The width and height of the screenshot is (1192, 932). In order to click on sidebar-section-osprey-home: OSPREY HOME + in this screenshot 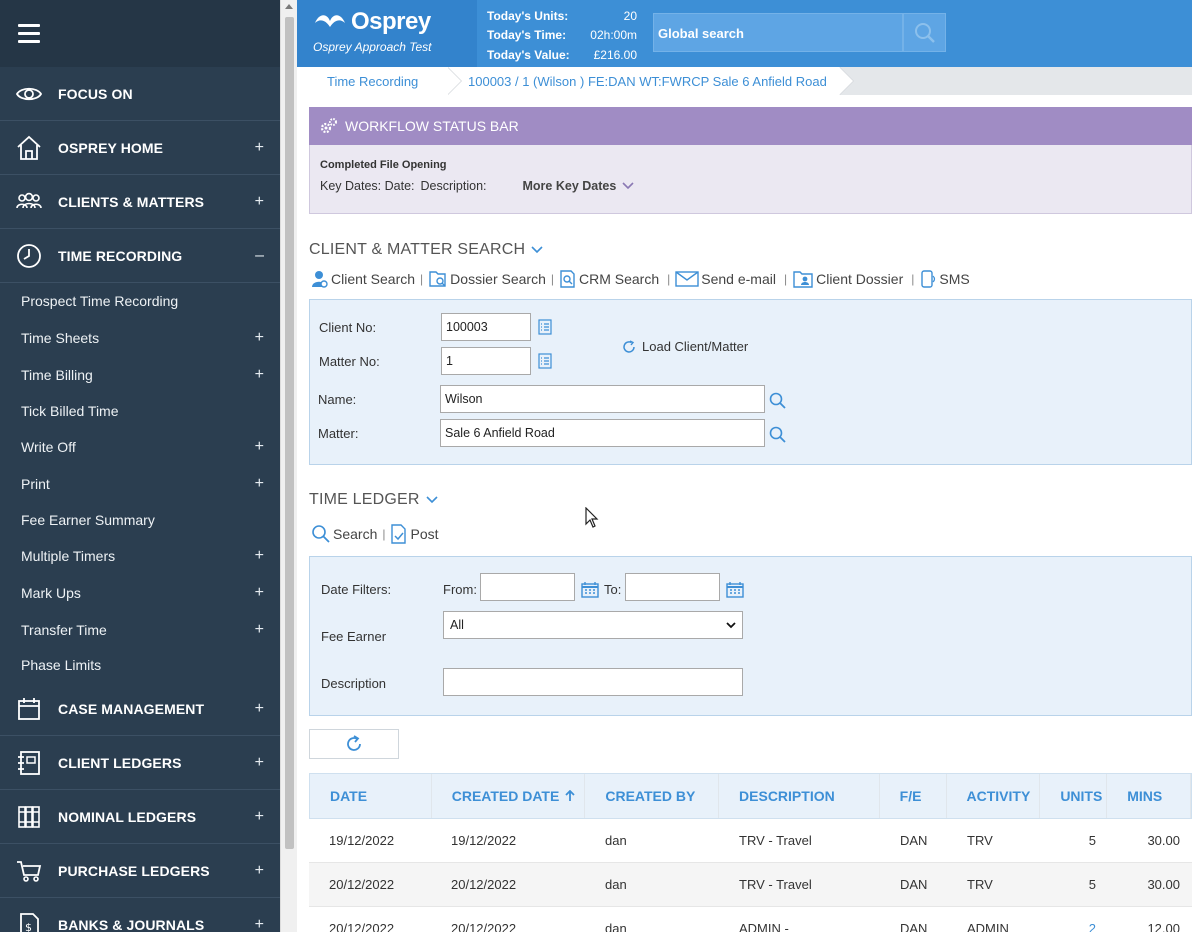, I will do `click(140, 148)`.